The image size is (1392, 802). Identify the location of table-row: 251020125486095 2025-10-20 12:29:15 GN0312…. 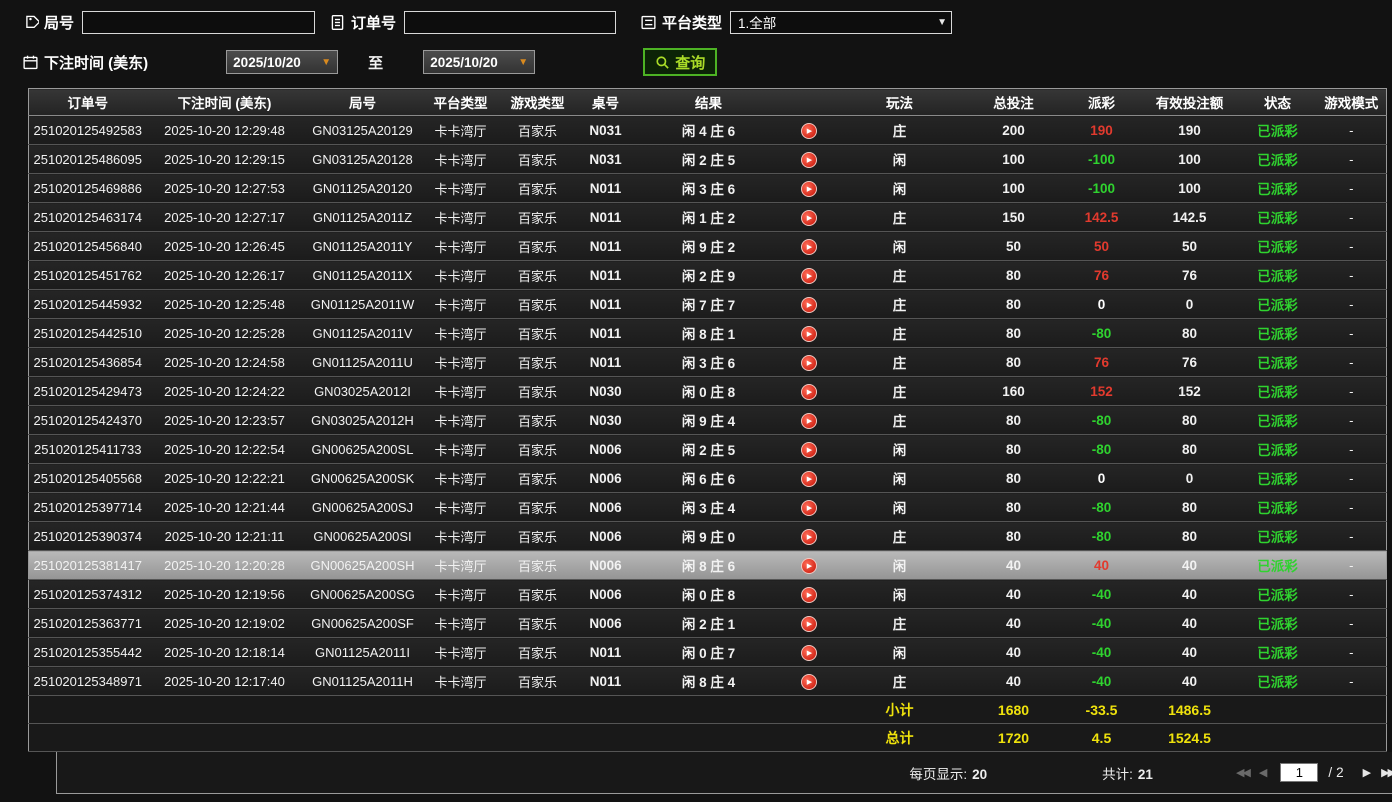
(707, 159).